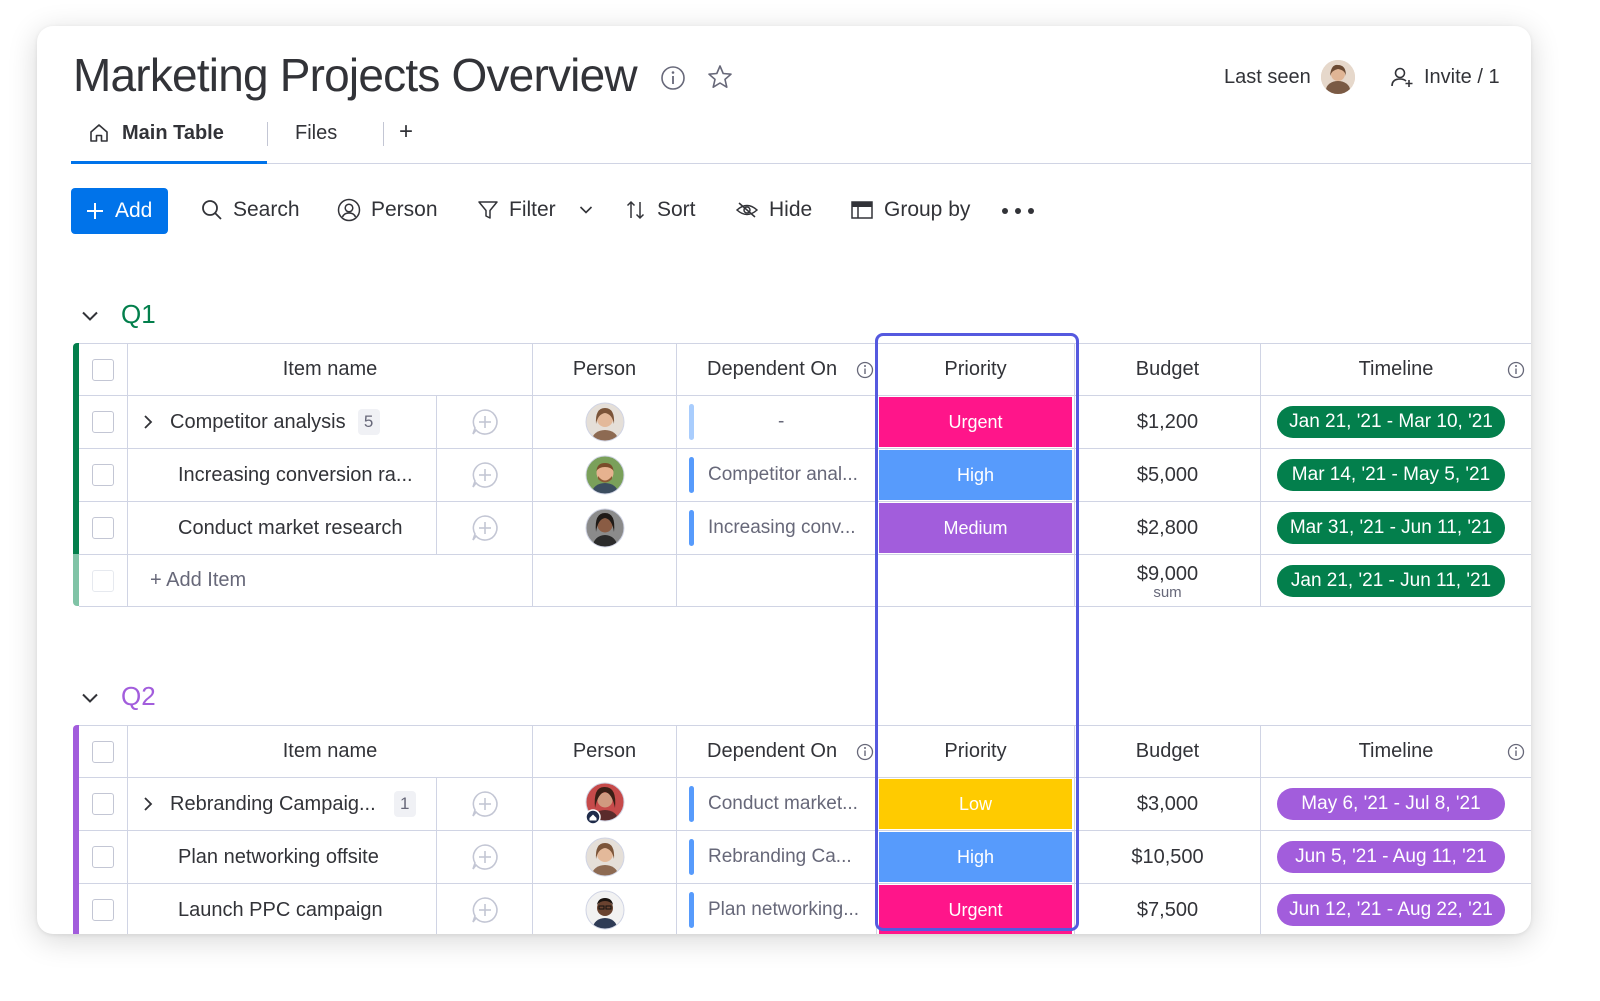 This screenshot has width=1600, height=1001. What do you see at coordinates (976, 528) in the screenshot?
I see `priority-cell: Medium` at bounding box center [976, 528].